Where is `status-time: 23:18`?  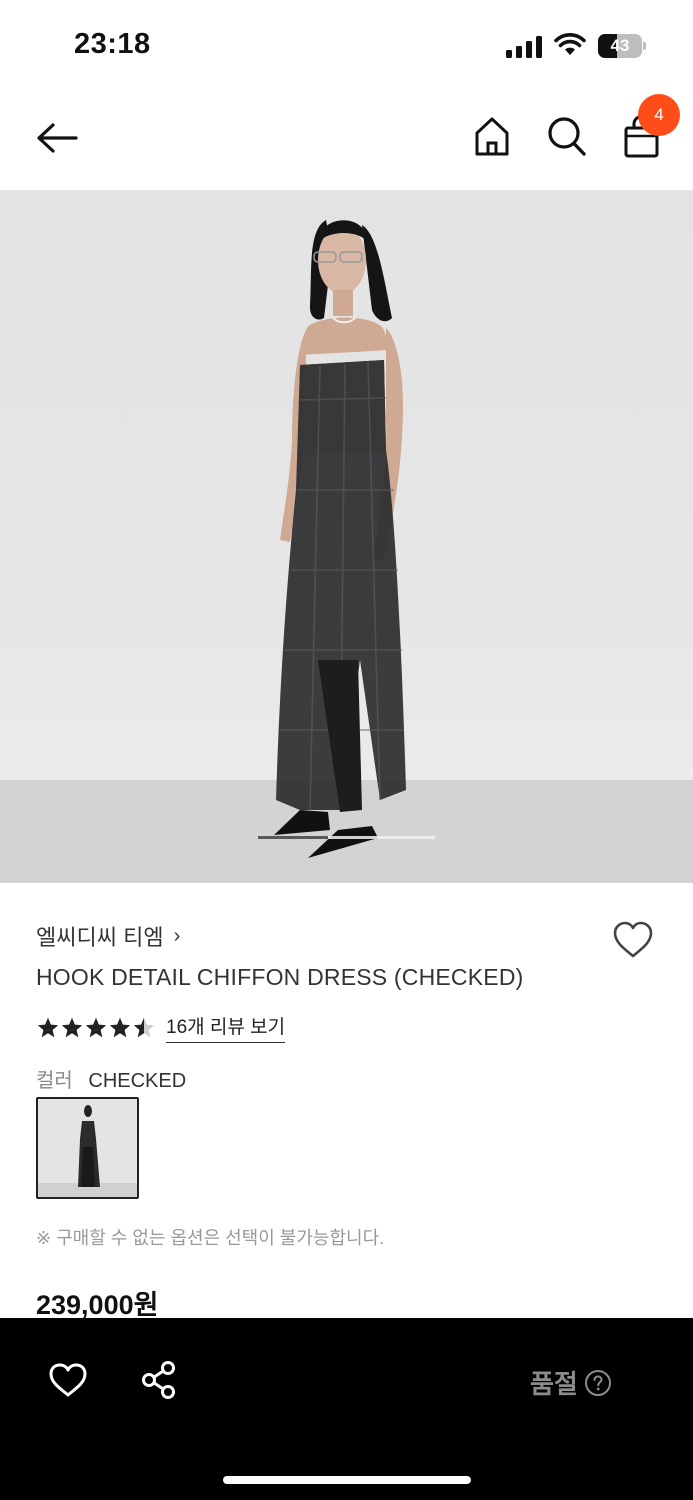 status-time: 23:18 is located at coordinates (112, 44).